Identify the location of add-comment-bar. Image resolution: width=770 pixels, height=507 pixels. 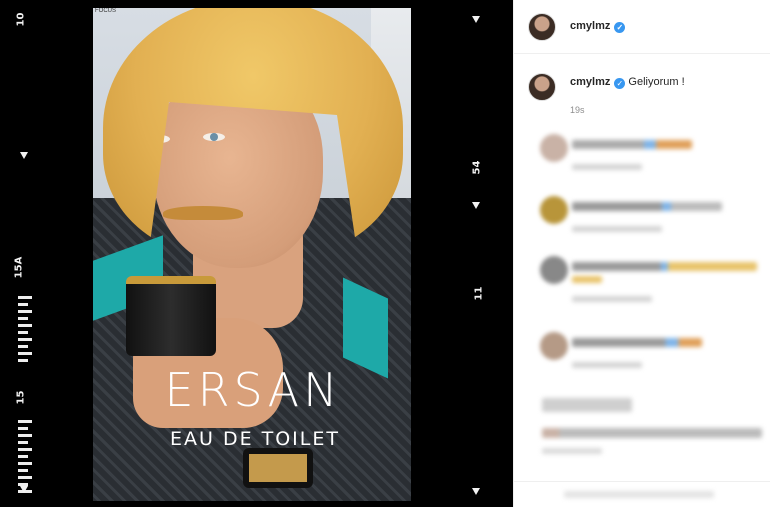
(642, 494).